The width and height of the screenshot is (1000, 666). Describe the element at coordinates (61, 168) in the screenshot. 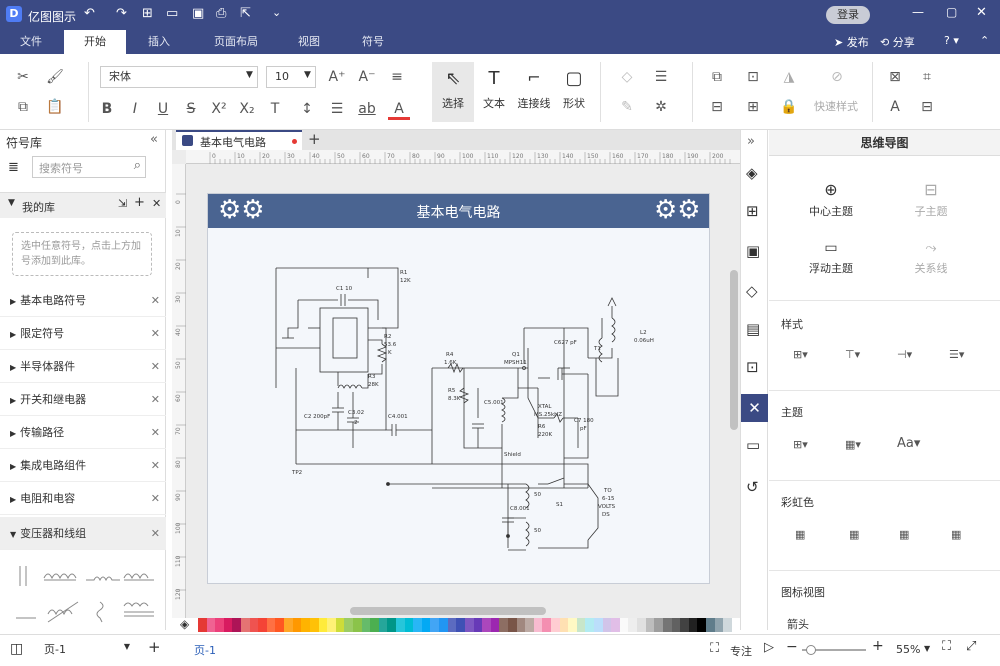

I see `search-input: 搜索符号` at that location.